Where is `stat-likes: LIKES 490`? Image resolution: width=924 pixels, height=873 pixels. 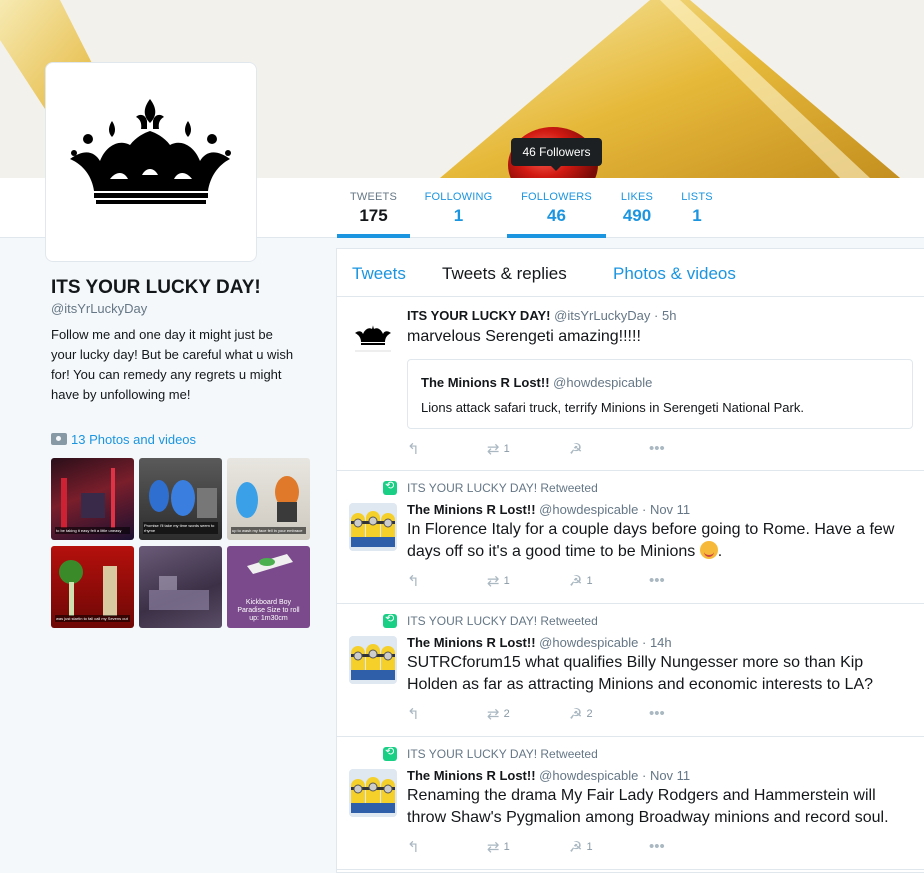 stat-likes: LIKES 490 is located at coordinates (637, 208).